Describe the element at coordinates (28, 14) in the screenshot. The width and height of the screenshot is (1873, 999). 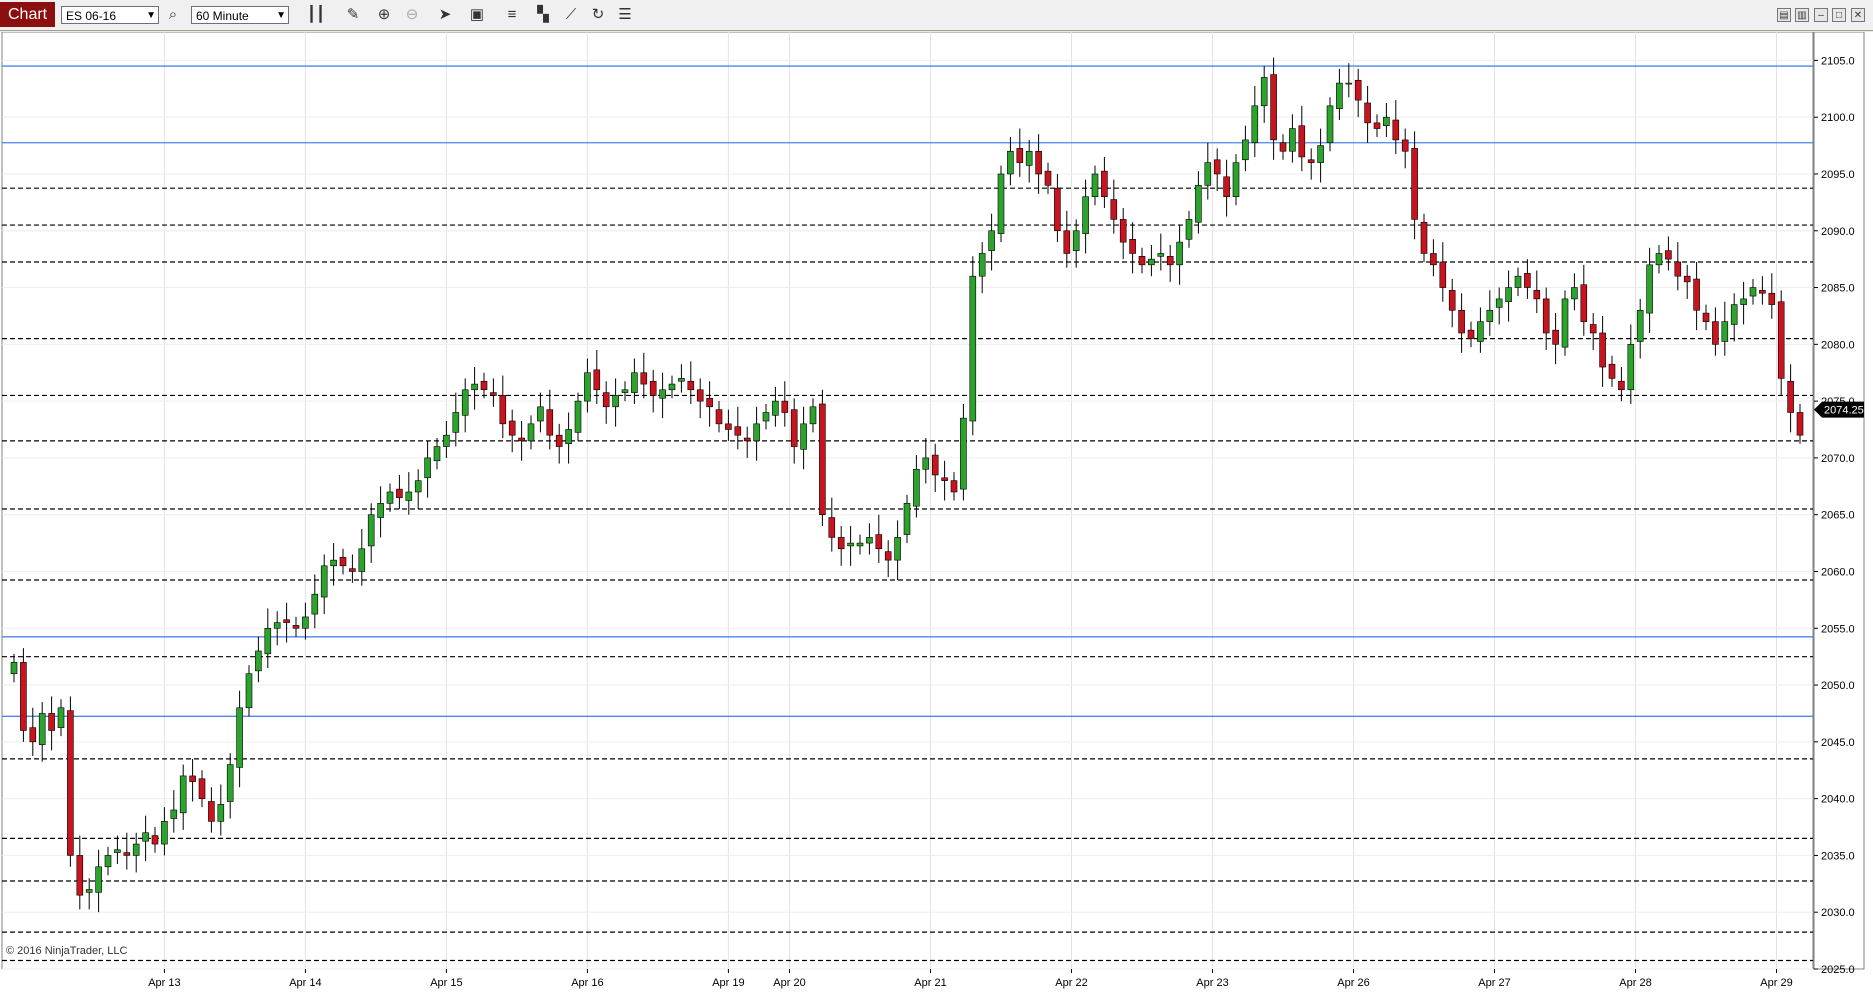
I see `chart-tab: Chart` at that location.